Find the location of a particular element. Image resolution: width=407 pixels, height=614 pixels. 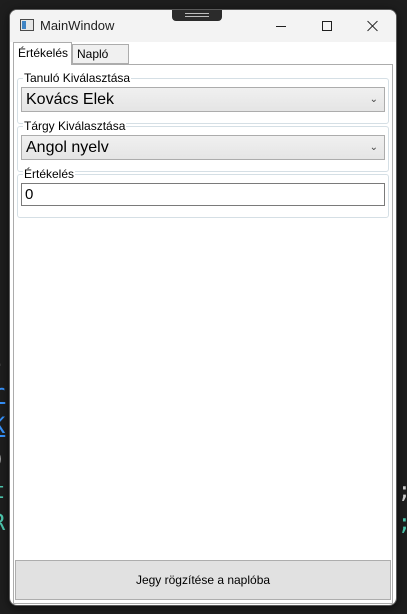

grade-label: Értékelés is located at coordinates (49, 174).